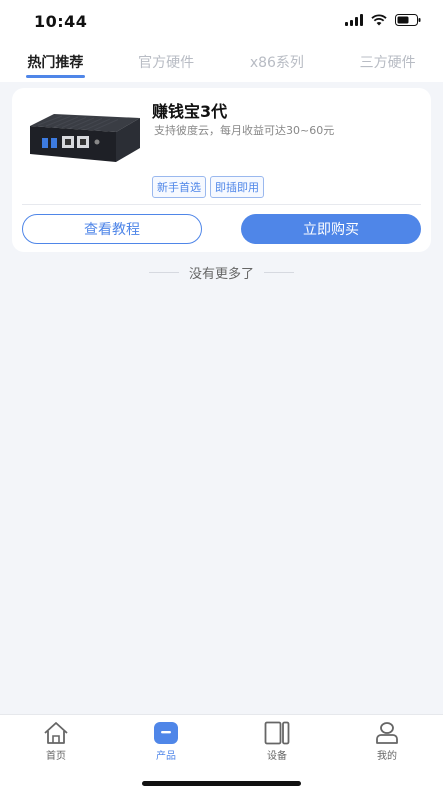 Image resolution: width=443 pixels, height=793 pixels. Describe the element at coordinates (387, 733) in the screenshot. I see `profile-icon` at that location.